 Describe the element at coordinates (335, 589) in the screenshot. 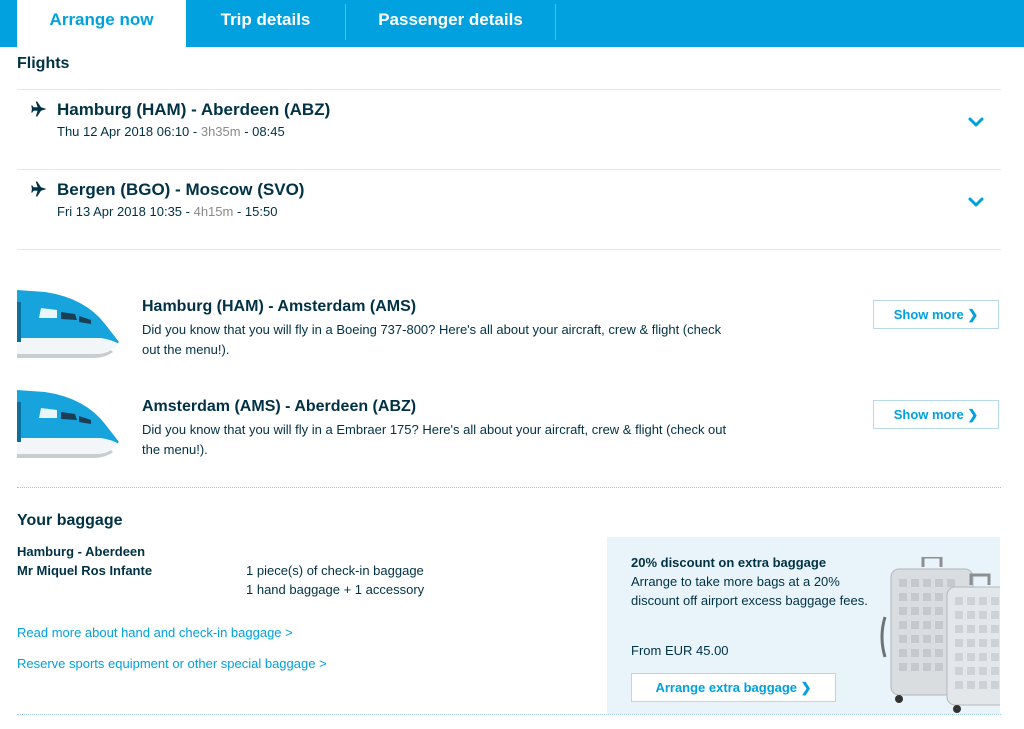

I see `hand-baggage: 1 hand baggage + 1 accessory` at that location.